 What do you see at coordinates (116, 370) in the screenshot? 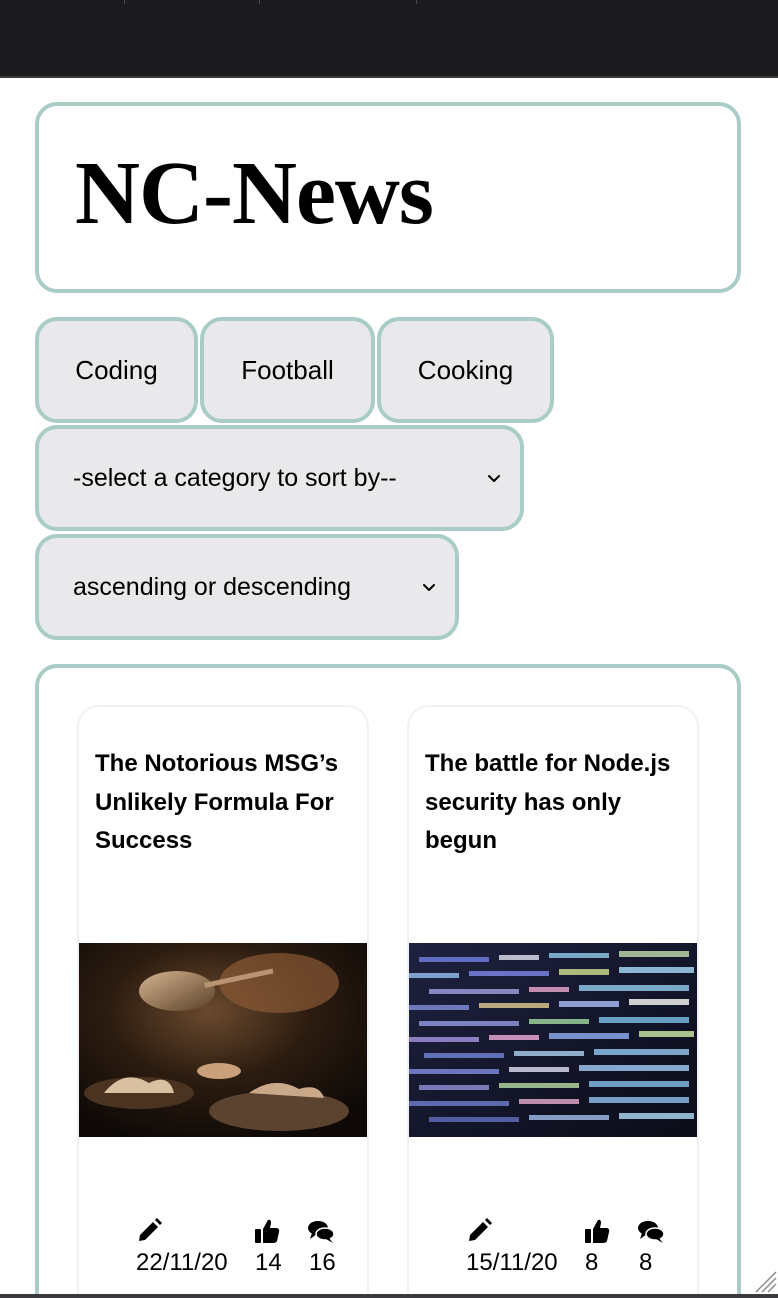
I see `topic-button-coding: Coding` at bounding box center [116, 370].